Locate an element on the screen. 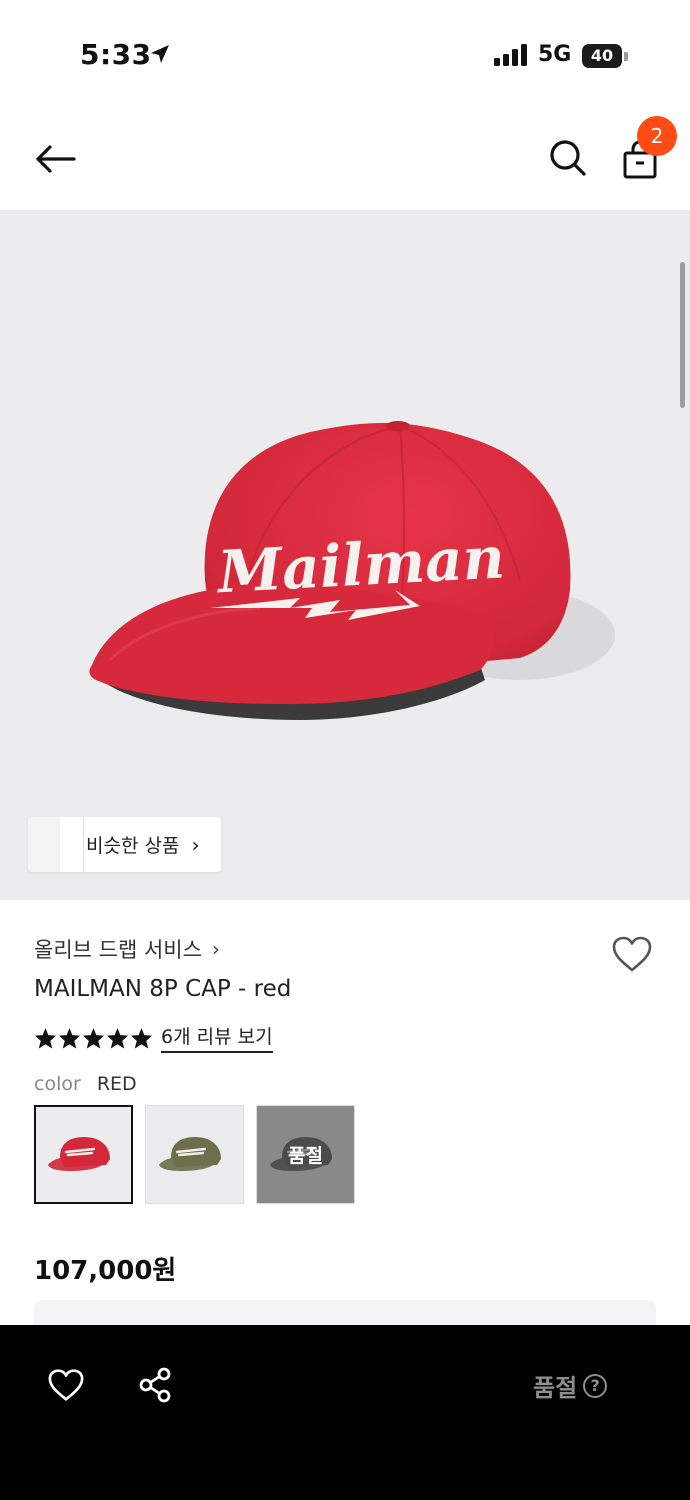  scrollbar is located at coordinates (682, 335).